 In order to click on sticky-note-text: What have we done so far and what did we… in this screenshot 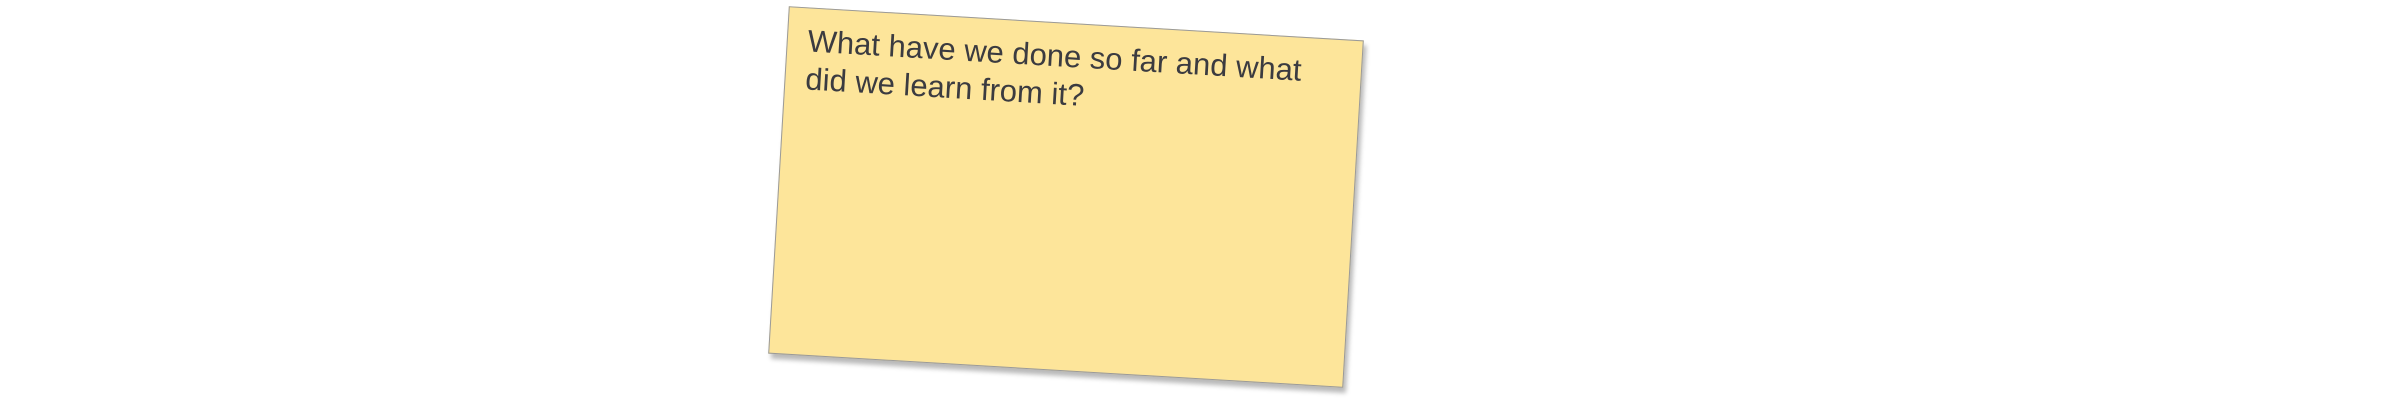, I will do `click(1053, 68)`.